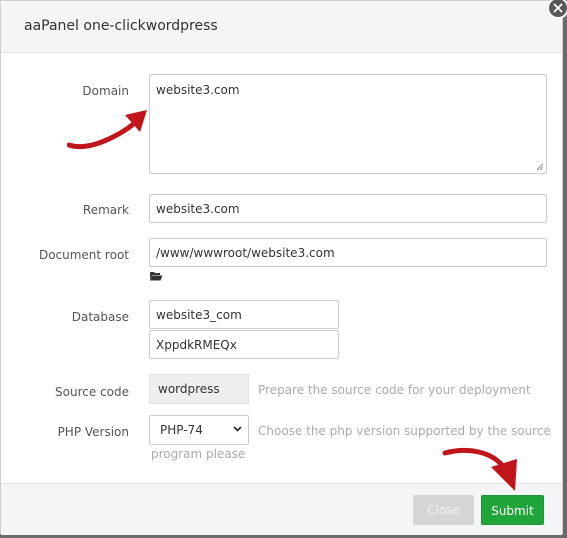 This screenshot has height=538, width=567. Describe the element at coordinates (198, 90) in the screenshot. I see `domain-value: website3.com` at that location.